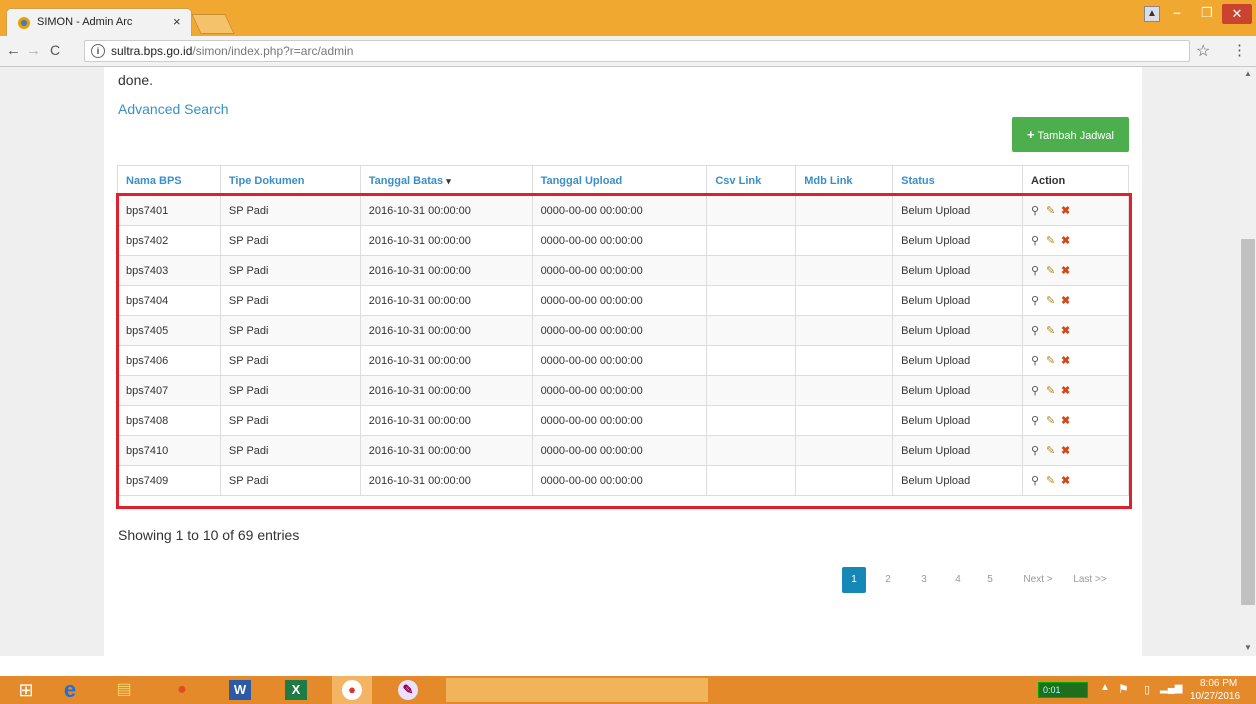 This screenshot has height=704, width=1256. What do you see at coordinates (1048, 180) in the screenshot?
I see `header-label: Action` at bounding box center [1048, 180].